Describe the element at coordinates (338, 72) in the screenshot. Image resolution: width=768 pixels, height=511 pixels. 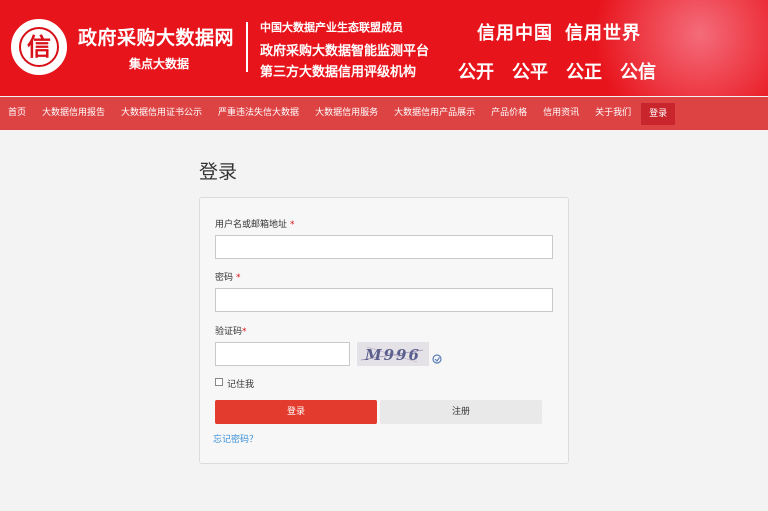
I see `header-tag-3: 第三方大数据信用评级机构` at that location.